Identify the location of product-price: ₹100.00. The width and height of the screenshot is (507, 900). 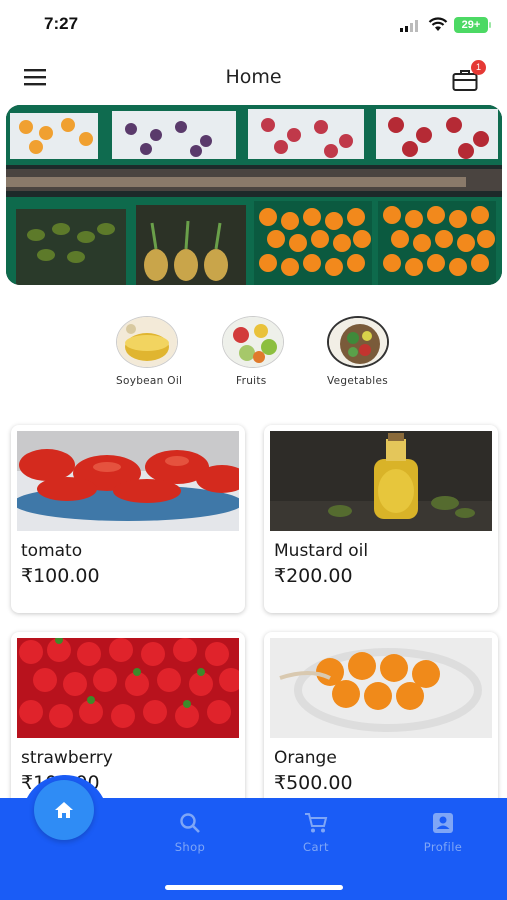
(60, 576).